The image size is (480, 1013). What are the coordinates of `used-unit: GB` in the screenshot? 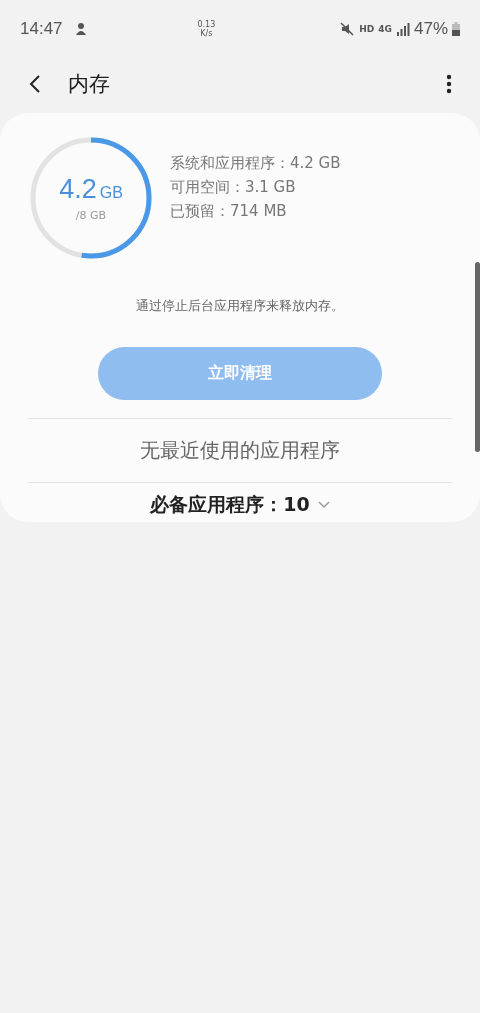 It's located at (111, 193).